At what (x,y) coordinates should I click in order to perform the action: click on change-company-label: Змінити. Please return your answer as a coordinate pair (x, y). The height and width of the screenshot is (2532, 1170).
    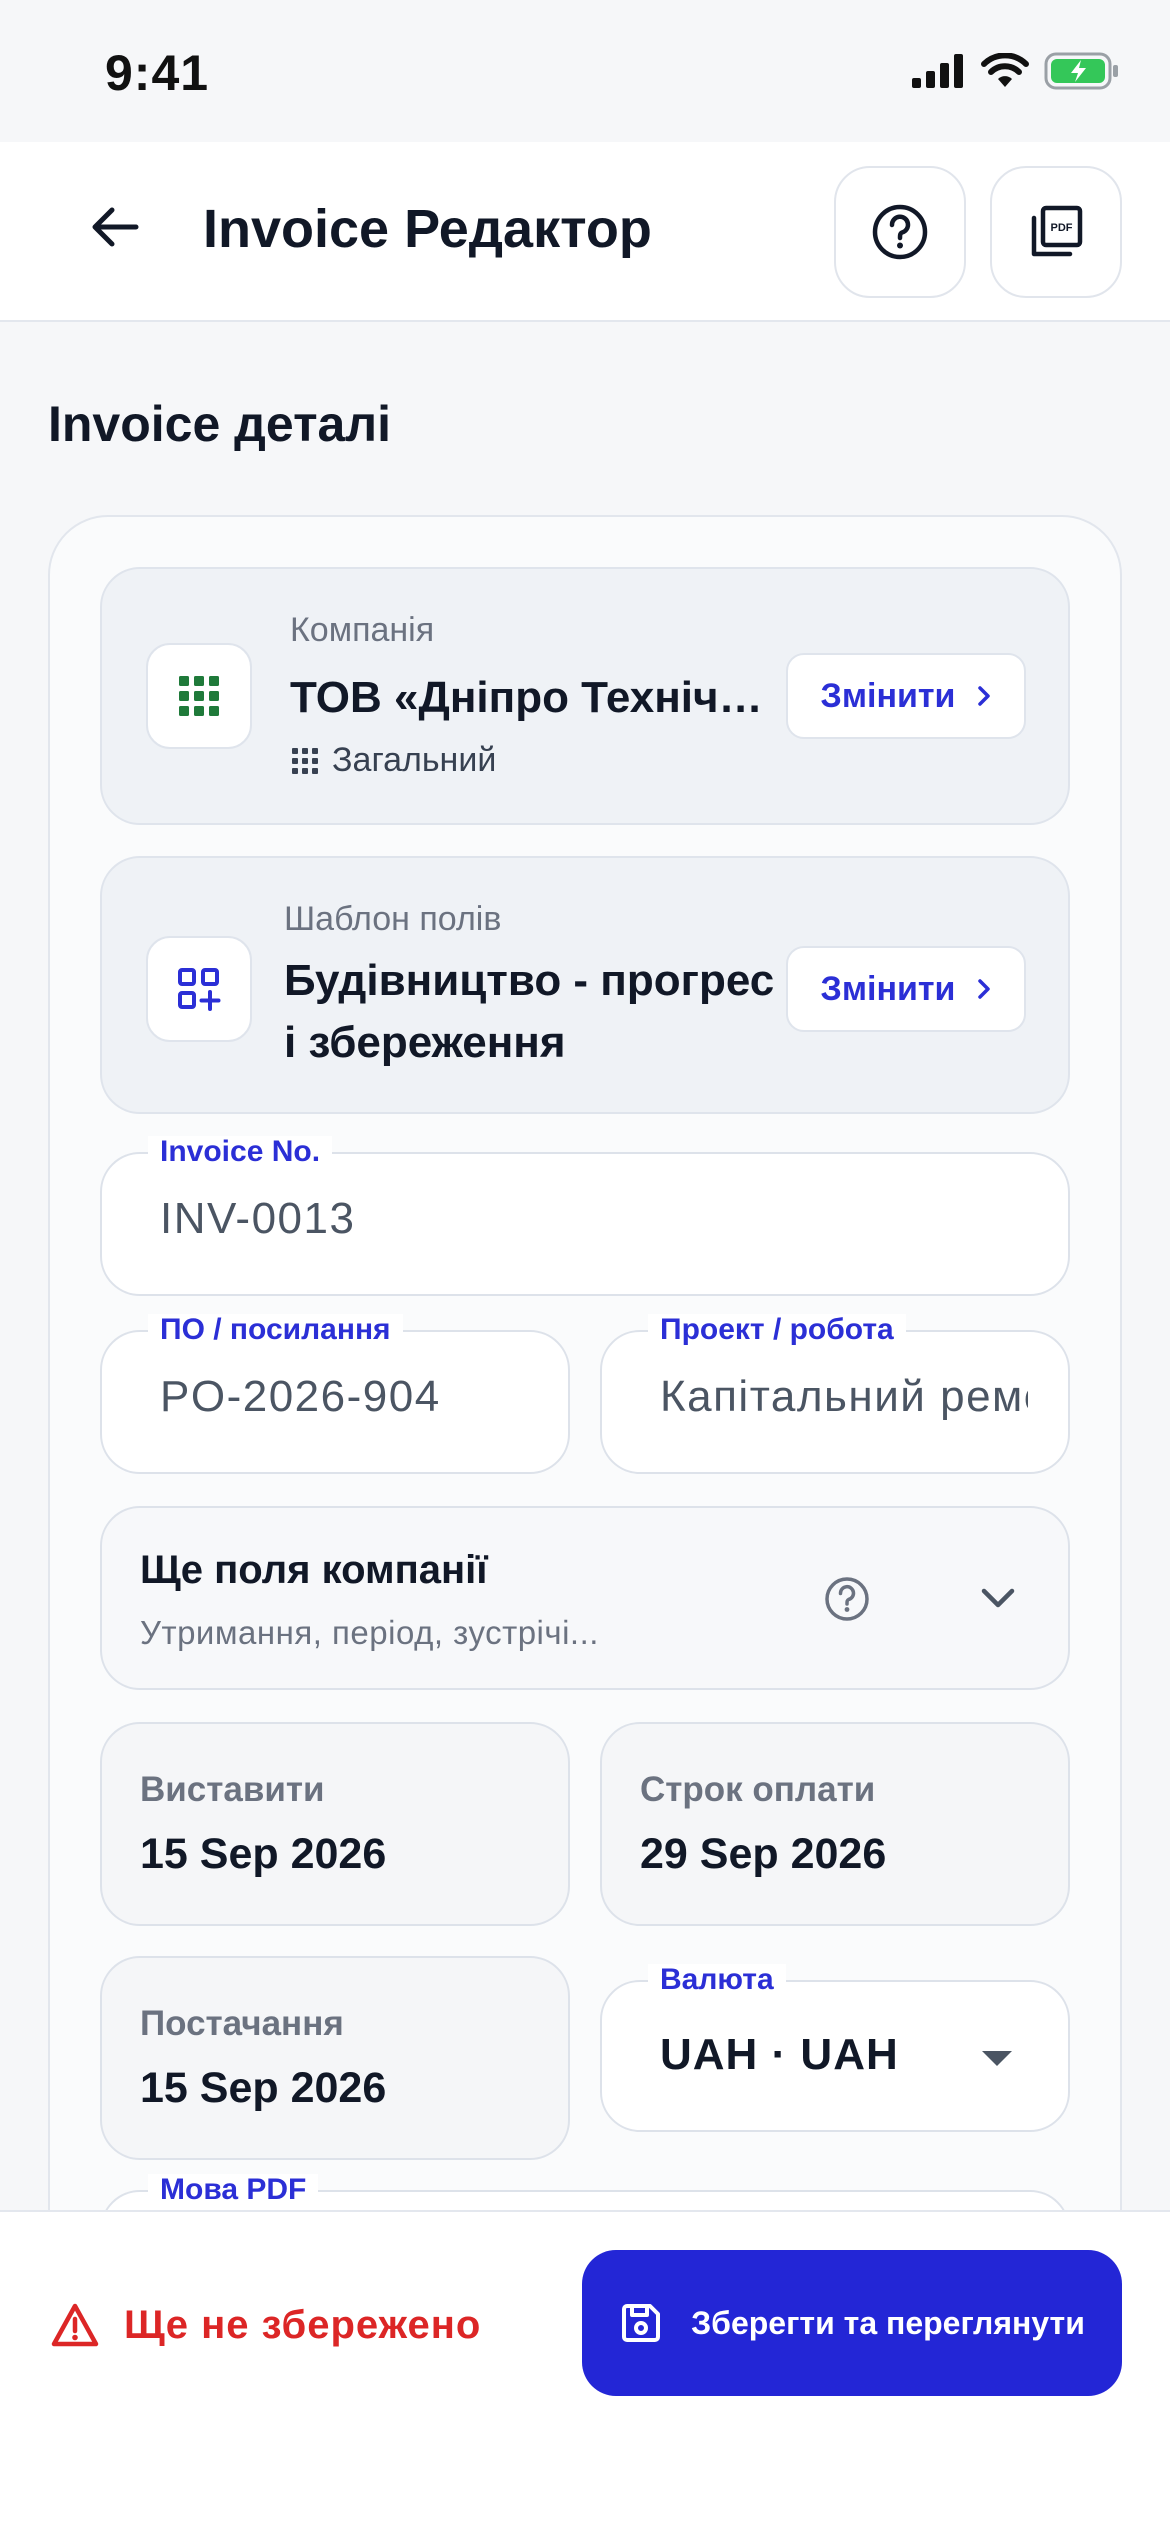
    Looking at the image, I should click on (888, 695).